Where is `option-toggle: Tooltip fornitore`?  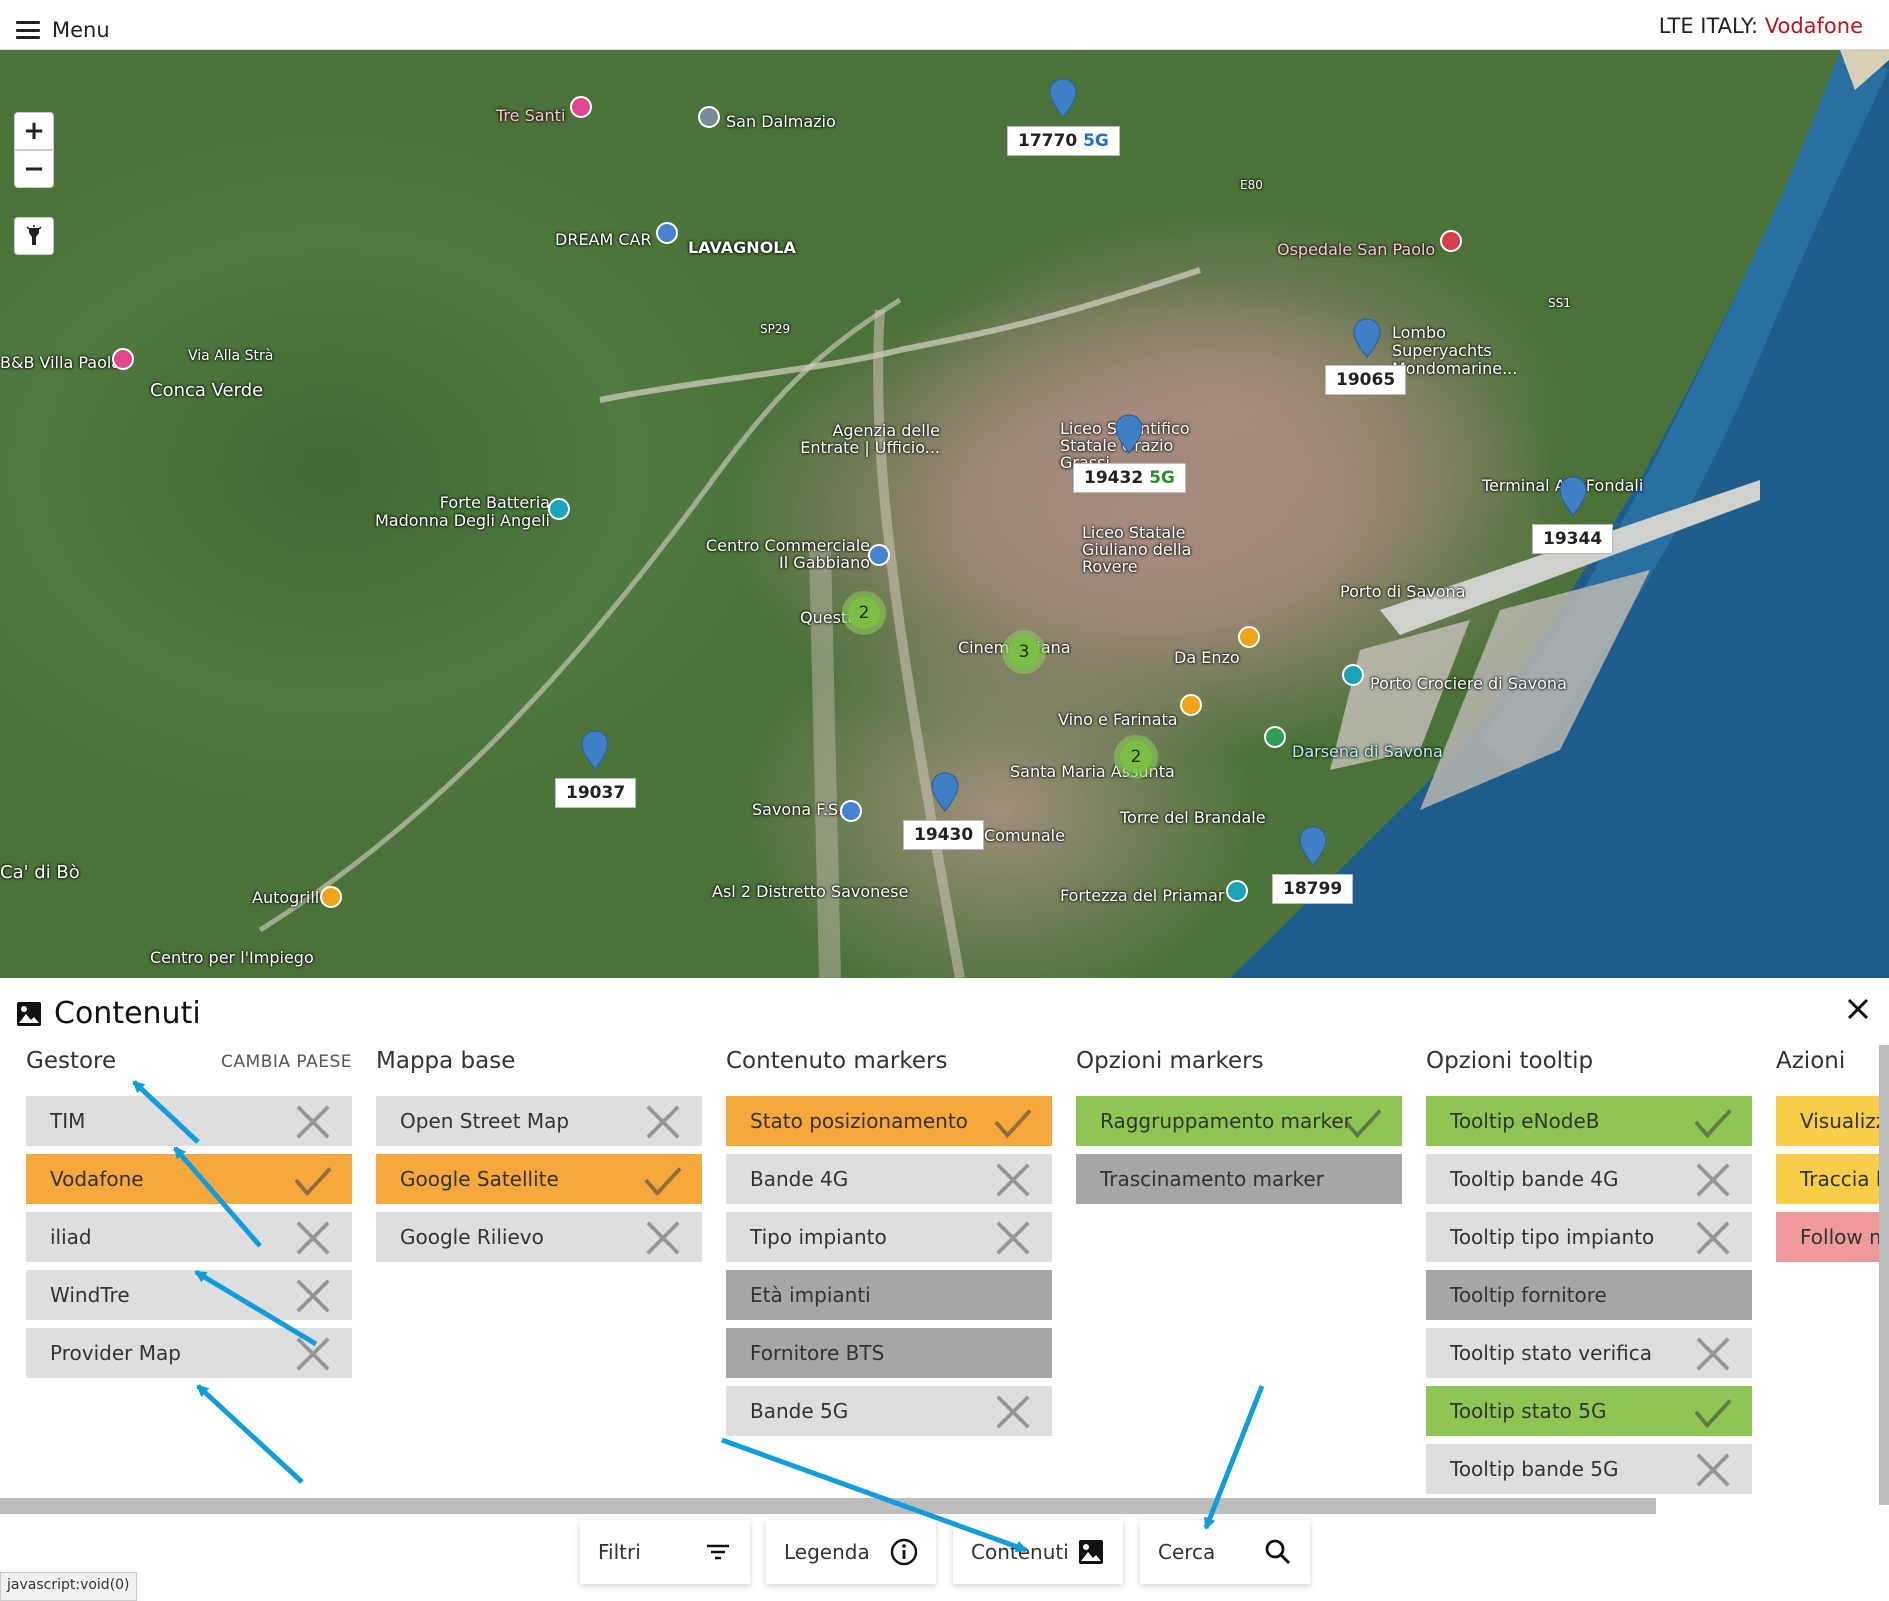
option-toggle: Tooltip fornitore is located at coordinates (1589, 1295).